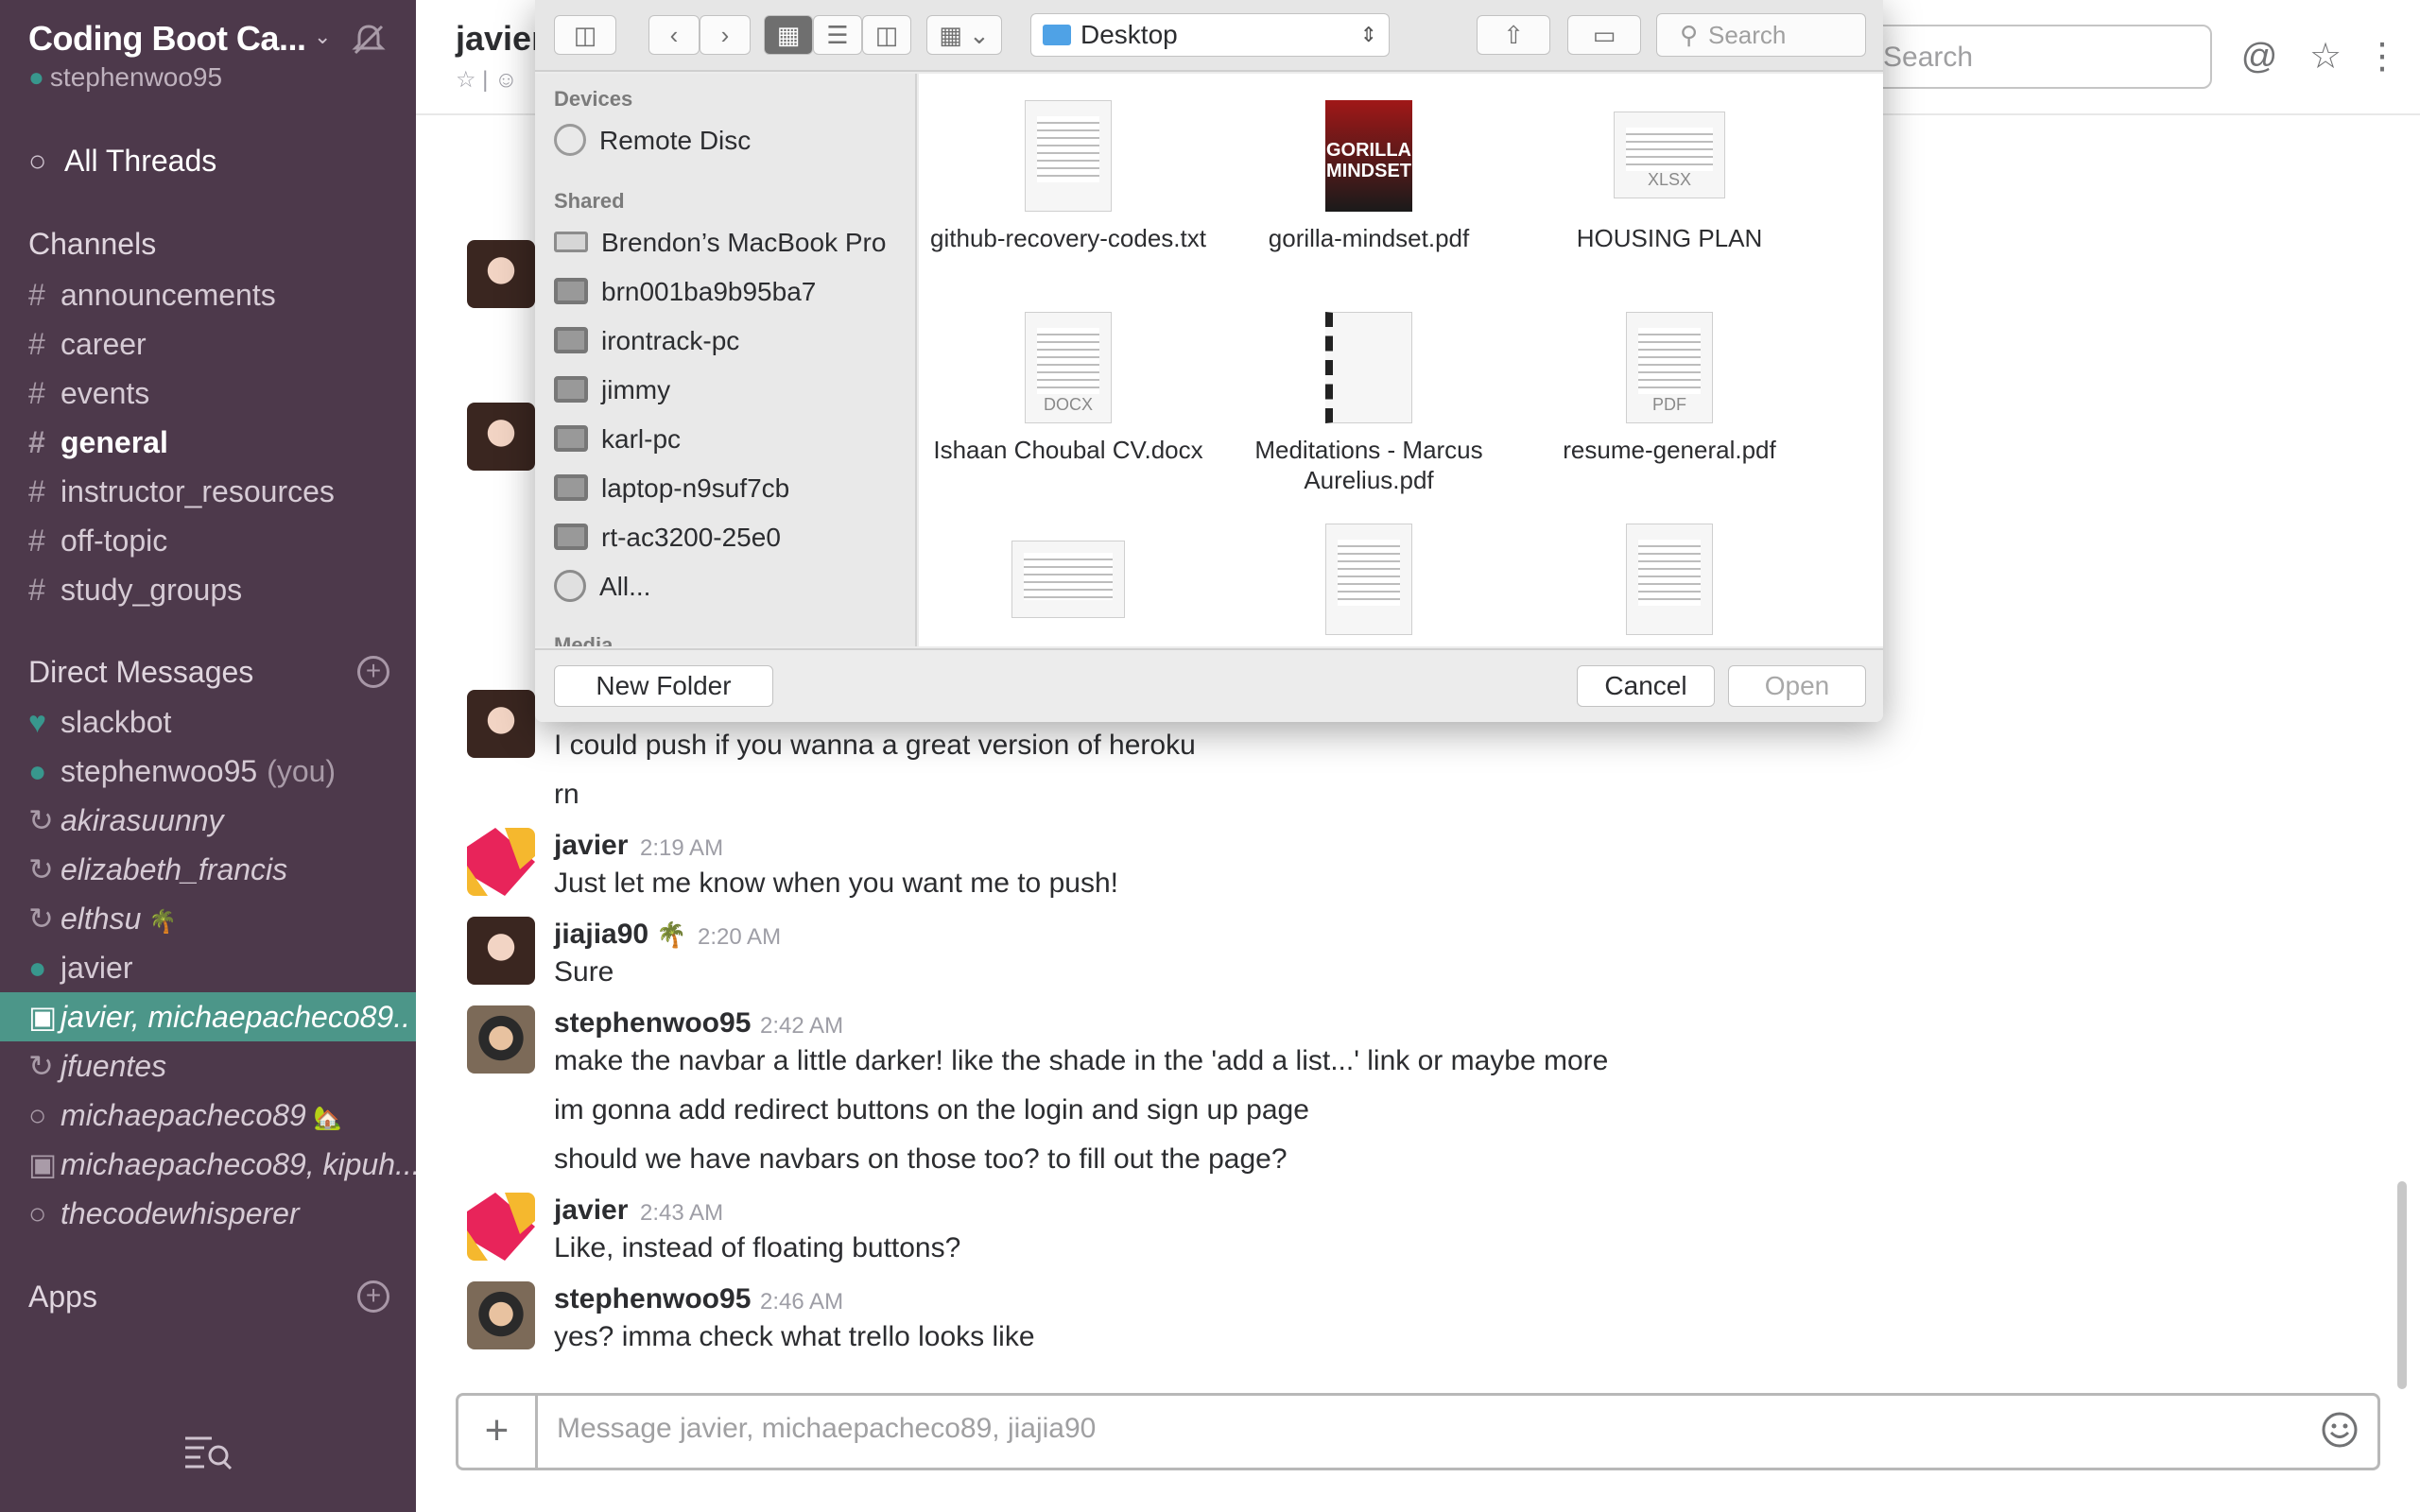  What do you see at coordinates (1369, 176) in the screenshot?
I see `file-item: GORILLA MINDSET gorilla-mindset.pdf` at bounding box center [1369, 176].